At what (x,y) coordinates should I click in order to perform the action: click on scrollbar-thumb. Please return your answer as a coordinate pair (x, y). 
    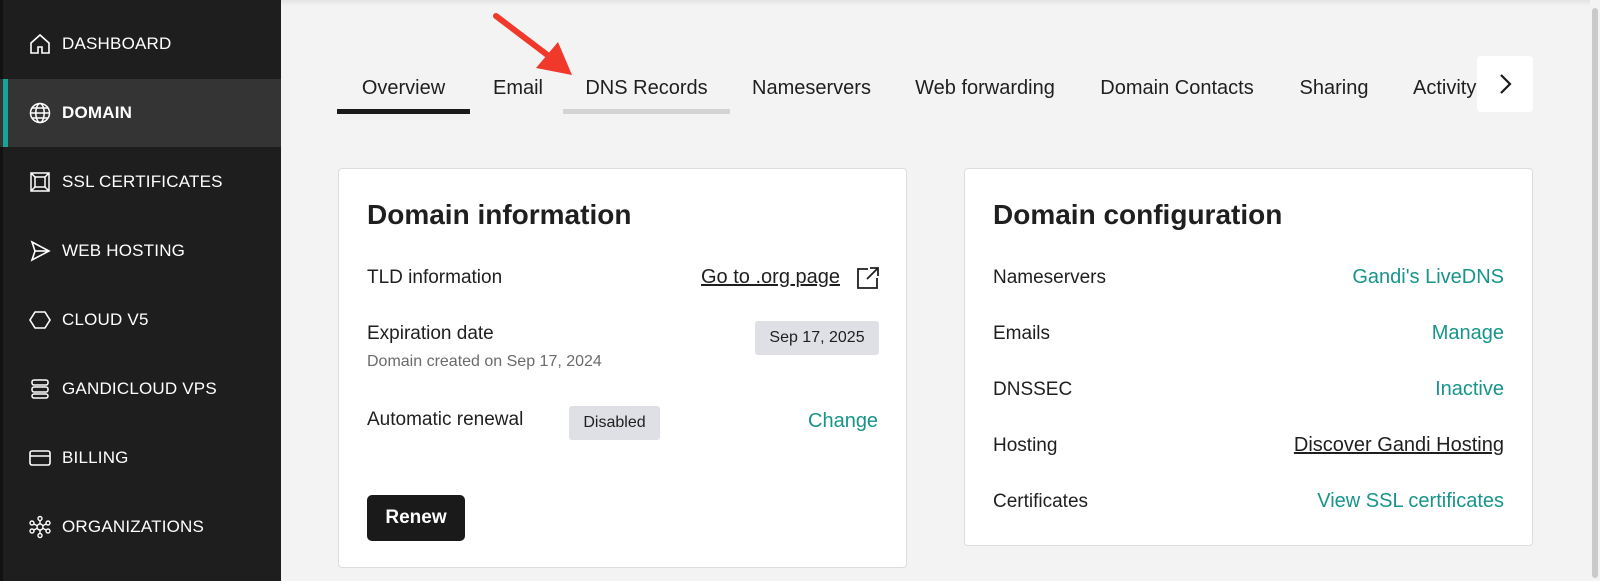
    Looking at the image, I should click on (1595, 293).